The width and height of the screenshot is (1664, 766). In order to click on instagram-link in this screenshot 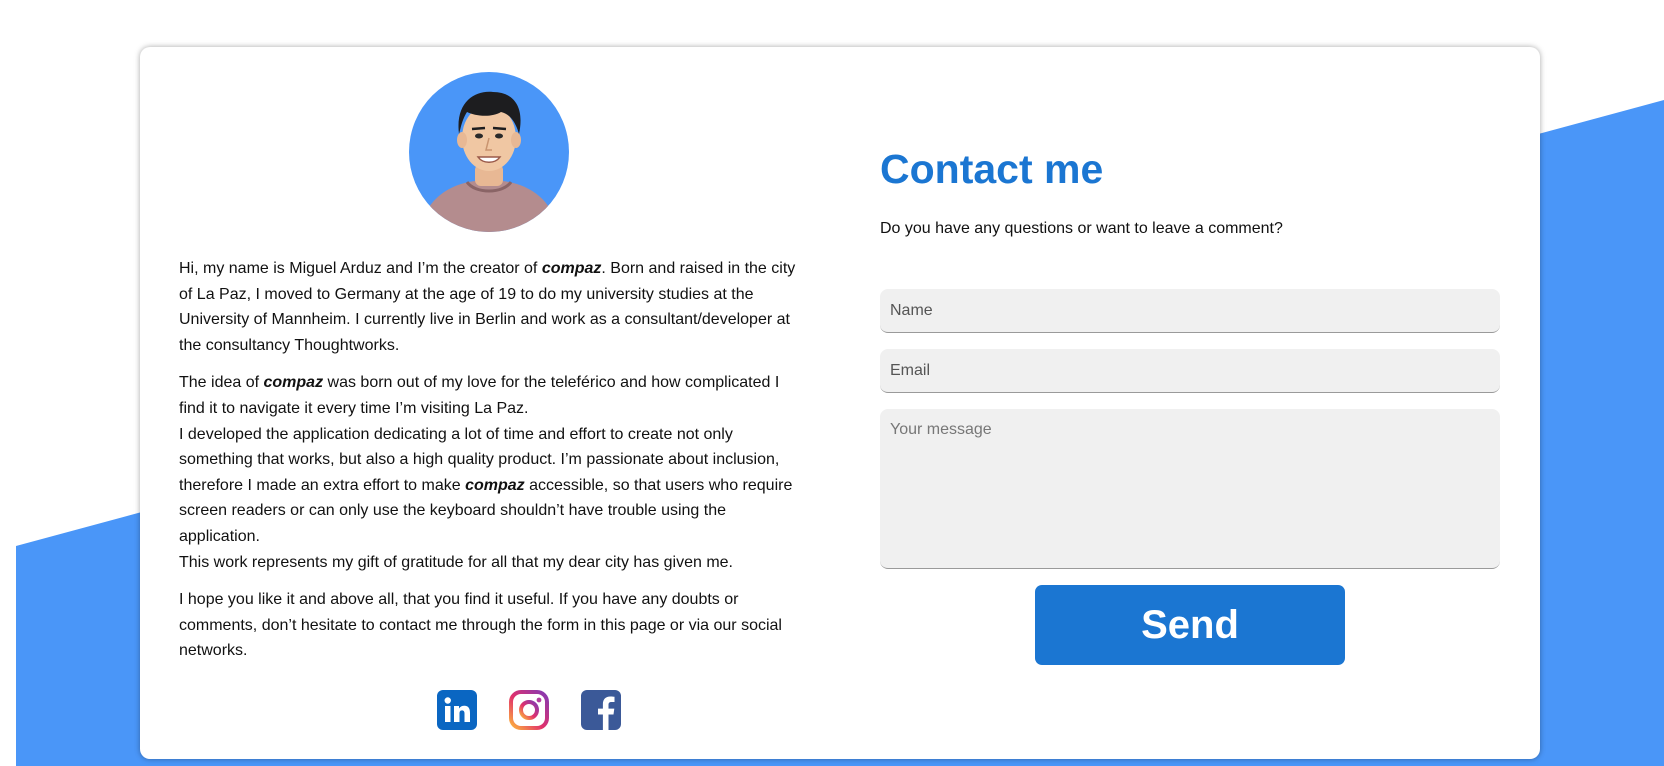, I will do `click(529, 710)`.